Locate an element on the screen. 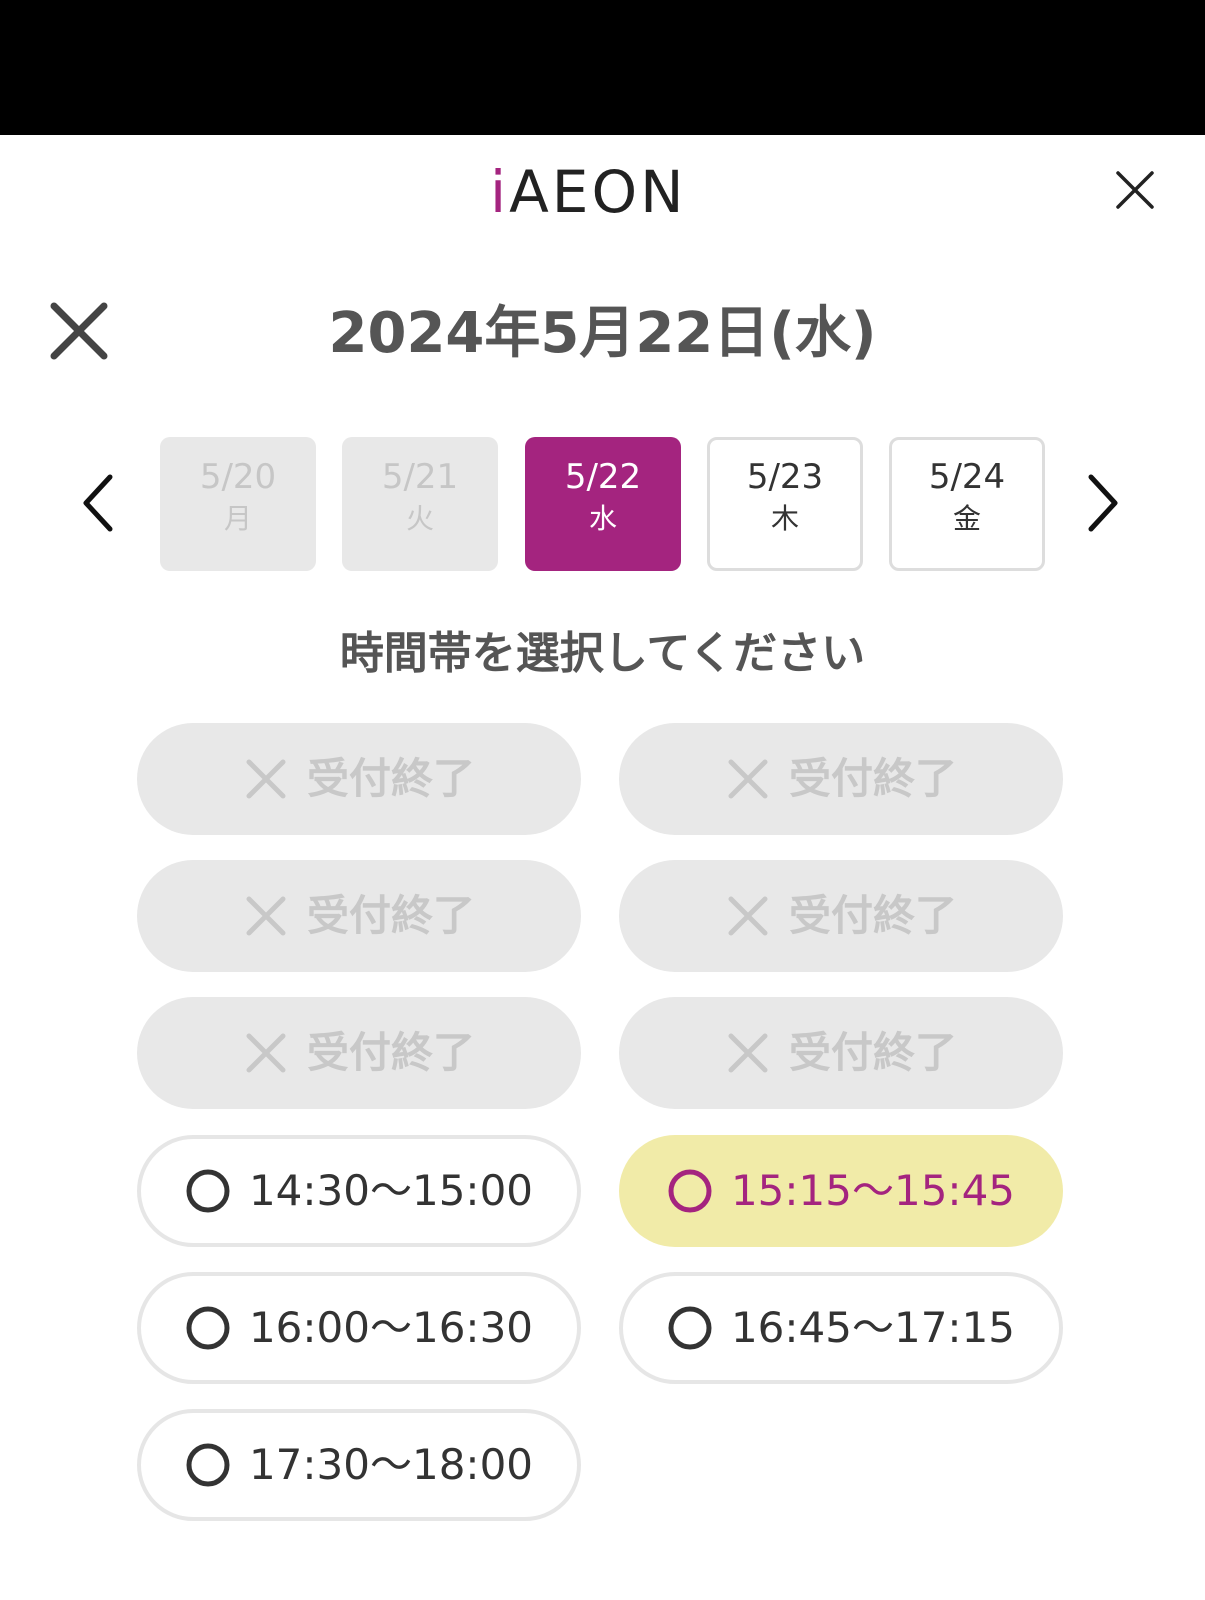 This screenshot has width=1205, height=1600. day-weekday: 水 is located at coordinates (602, 519).